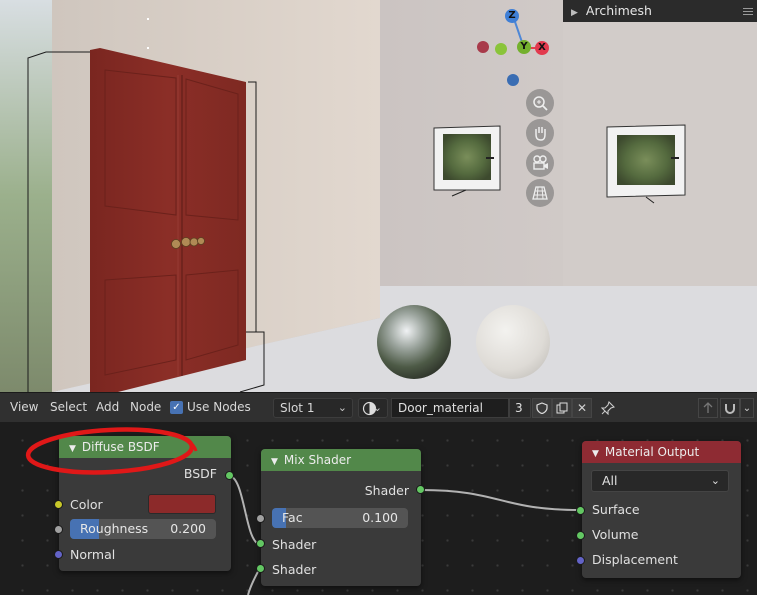  What do you see at coordinates (574, 13) in the screenshot?
I see `collapse-arrow-icon: ▶` at bounding box center [574, 13].